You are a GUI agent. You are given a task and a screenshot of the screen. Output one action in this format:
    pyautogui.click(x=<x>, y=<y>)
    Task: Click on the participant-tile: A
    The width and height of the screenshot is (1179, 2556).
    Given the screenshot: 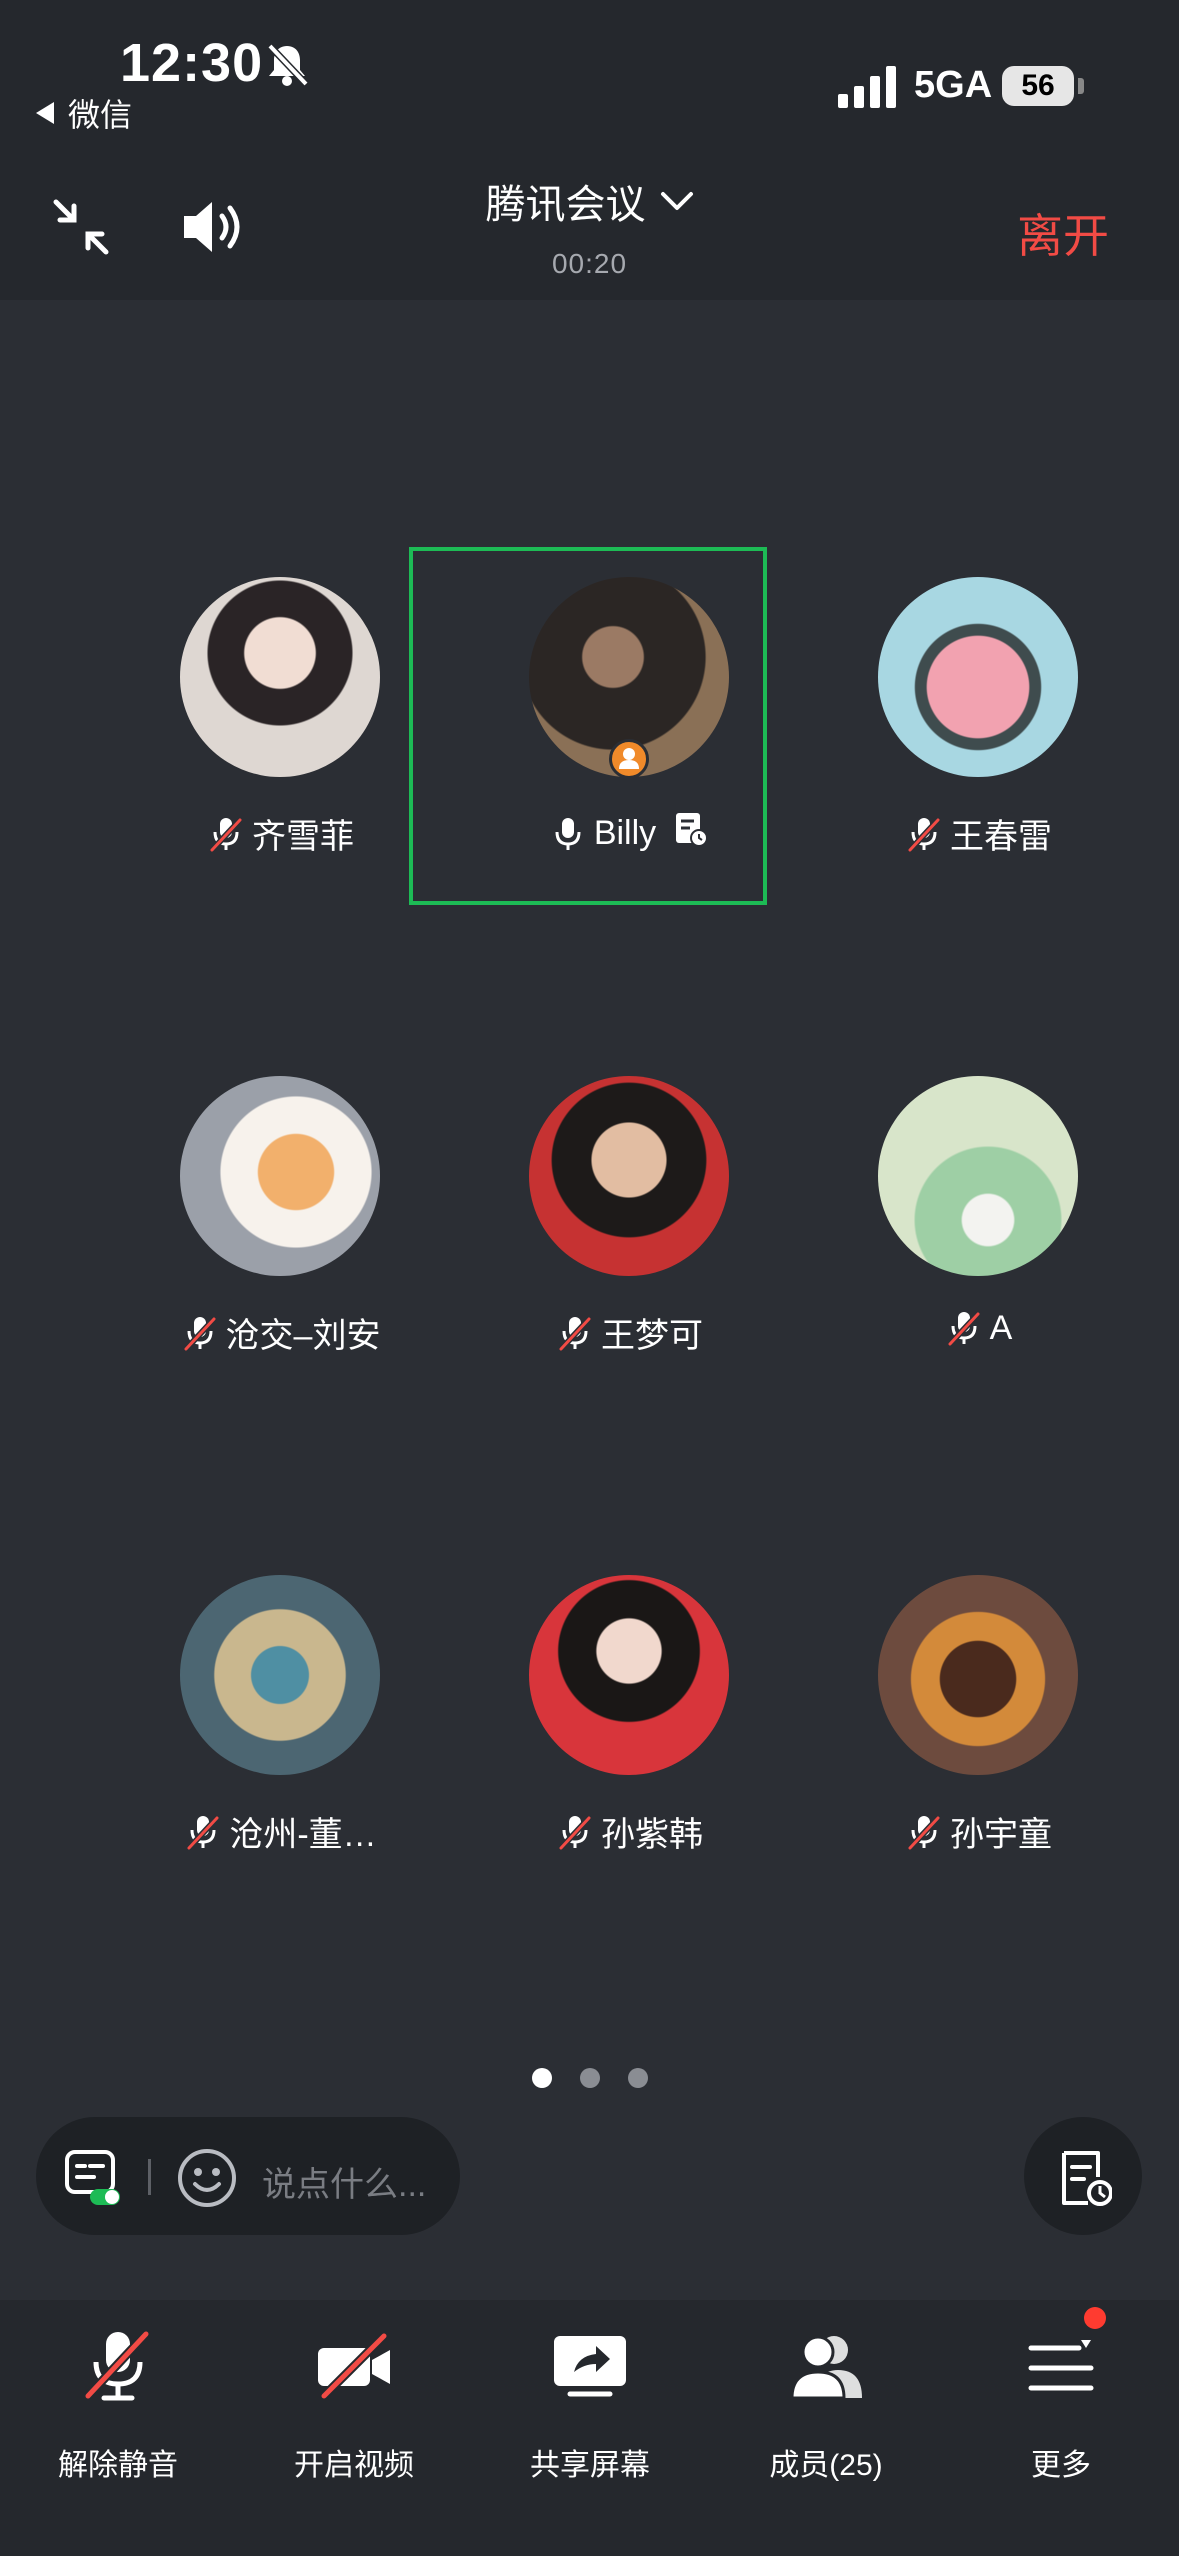 What is the action you would take?
    pyautogui.click(x=938, y=1226)
    